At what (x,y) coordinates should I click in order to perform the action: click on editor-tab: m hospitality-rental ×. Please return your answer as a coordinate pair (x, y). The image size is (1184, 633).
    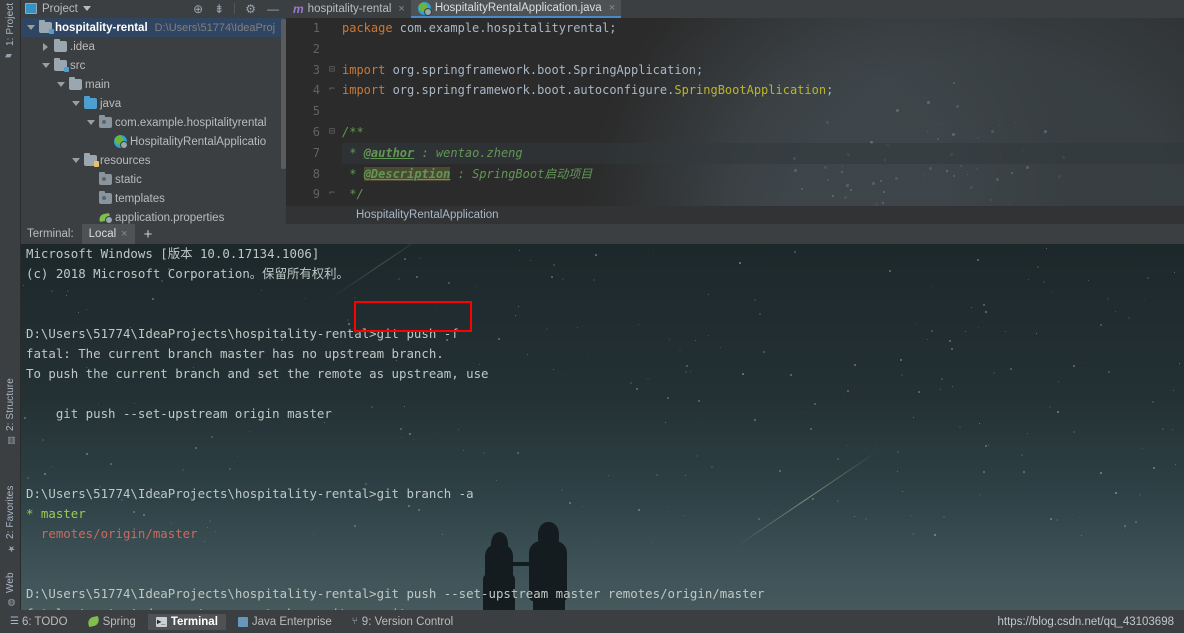
    Looking at the image, I should click on (348, 9).